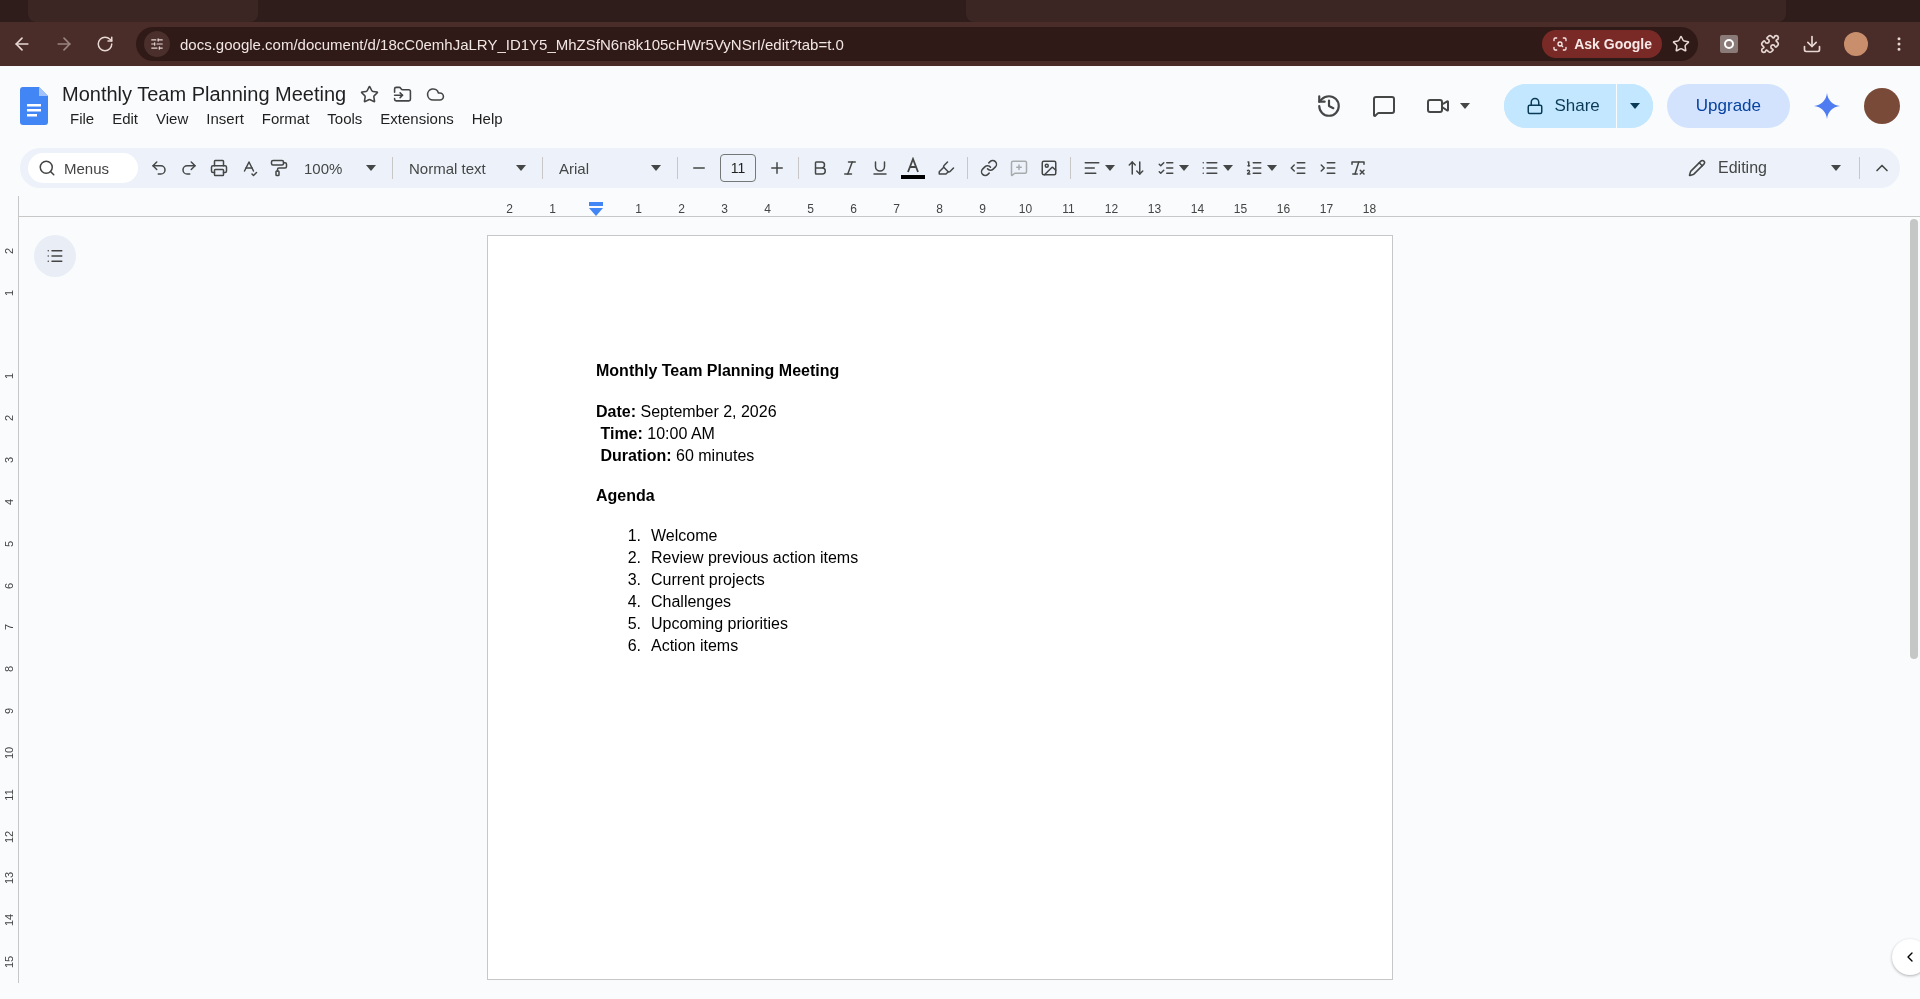 The height and width of the screenshot is (999, 1920). I want to click on download-icon, so click(1812, 44).